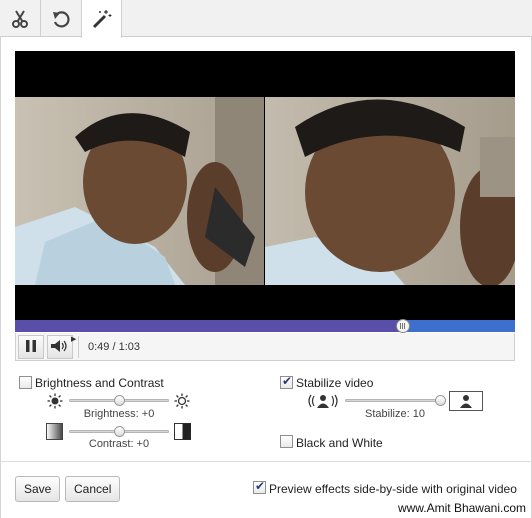 Image resolution: width=532 pixels, height=518 pixels. I want to click on seek-bar, so click(265, 326).